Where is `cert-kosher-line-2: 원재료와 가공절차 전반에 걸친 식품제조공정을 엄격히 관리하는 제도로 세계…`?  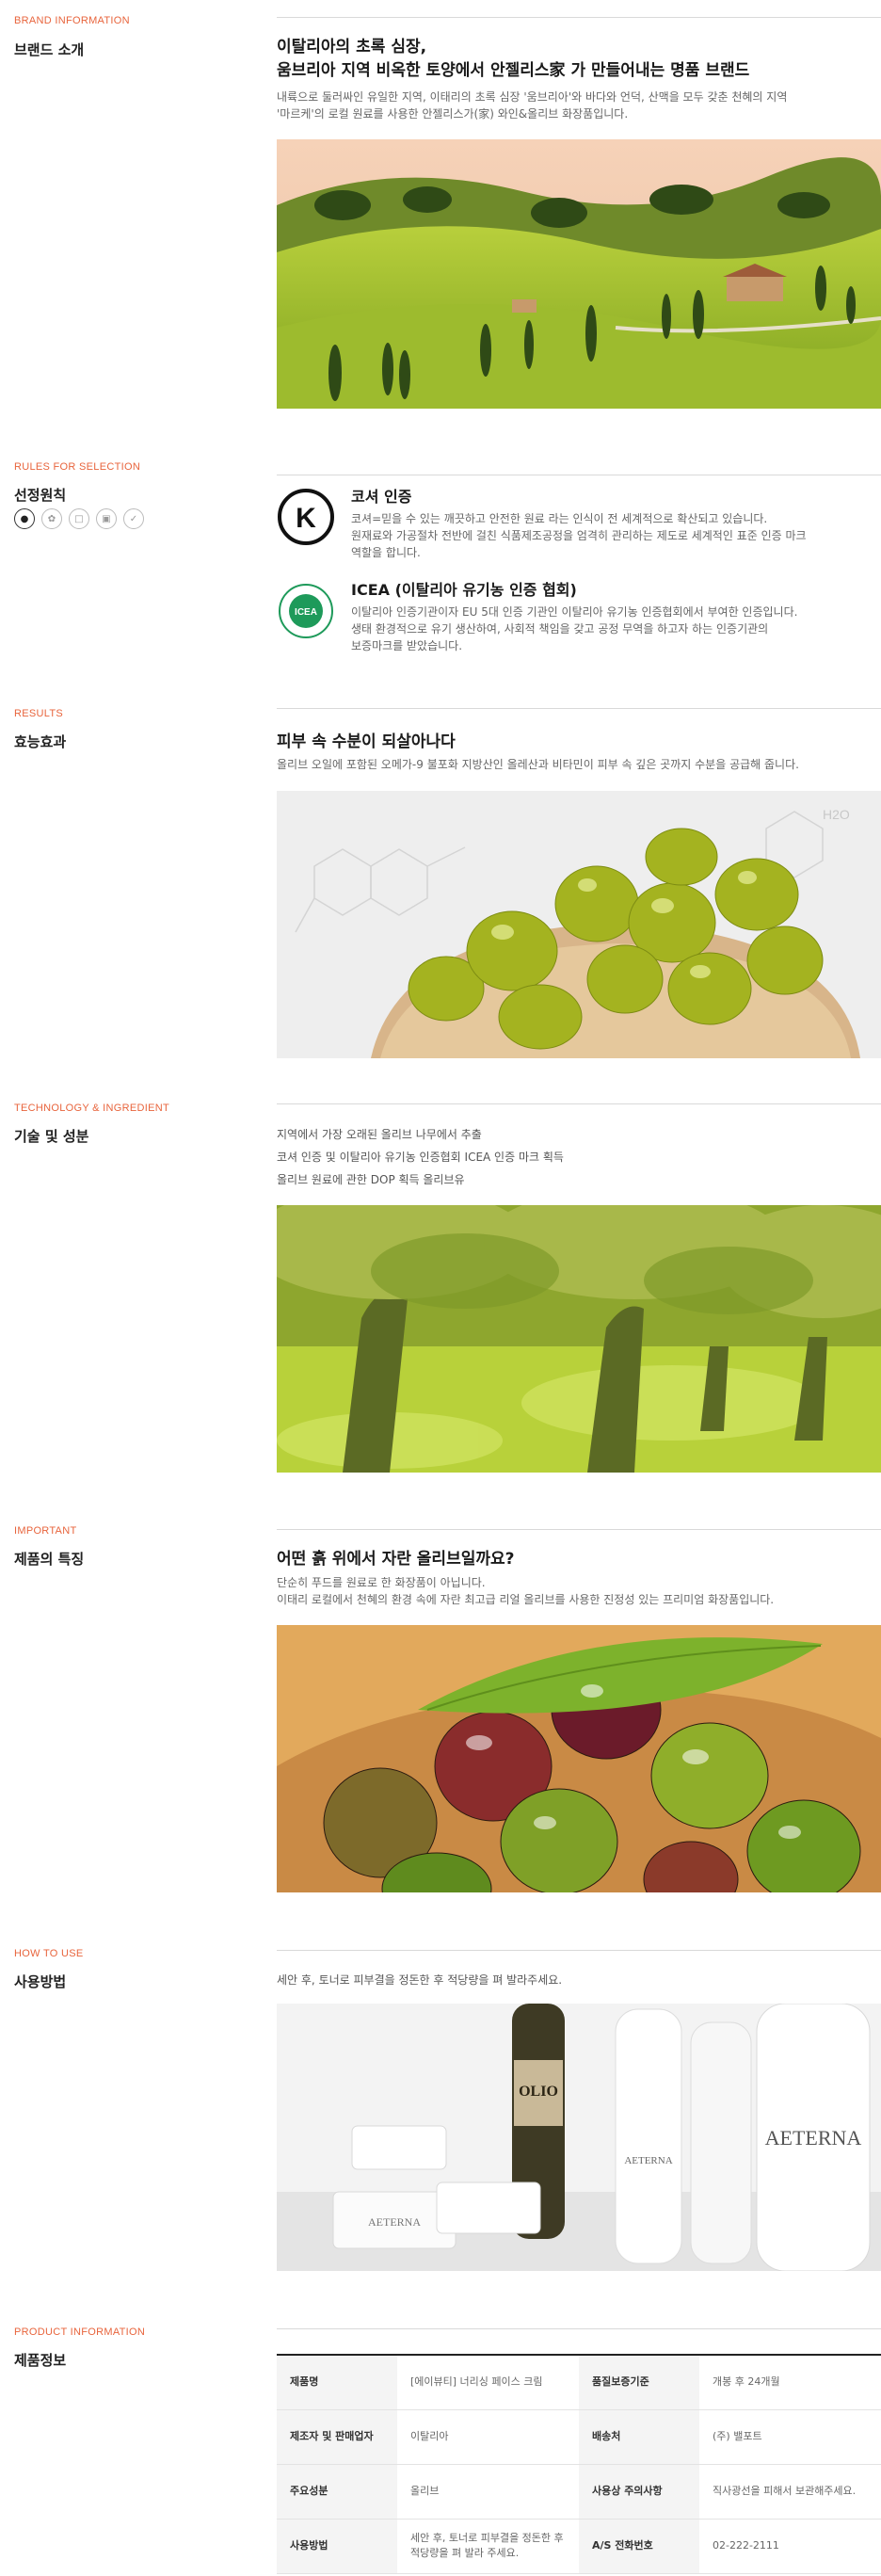
cert-kosher-line-2: 원재료와 가공절차 전반에 걸친 식품제조공정을 엄격히 관리하는 제도로 세계… is located at coordinates (579, 535).